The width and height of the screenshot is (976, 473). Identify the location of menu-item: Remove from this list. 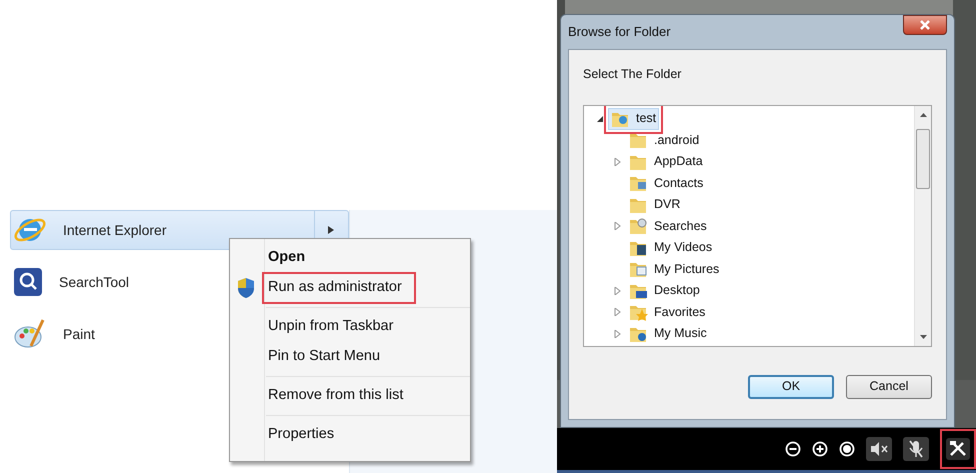
(336, 396).